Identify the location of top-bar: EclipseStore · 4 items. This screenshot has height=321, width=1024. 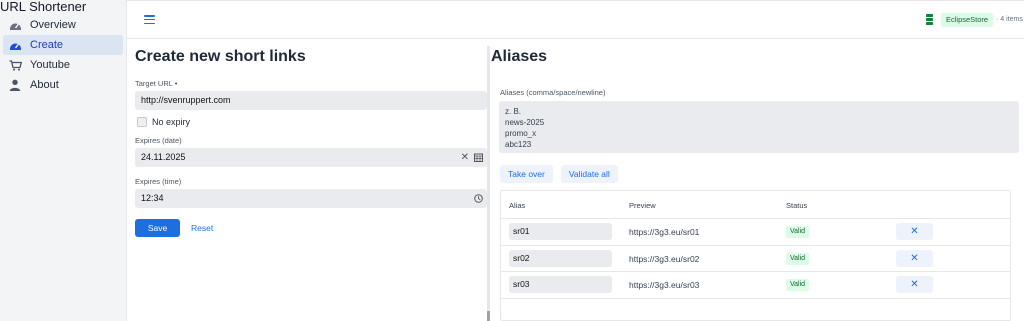
(575, 19).